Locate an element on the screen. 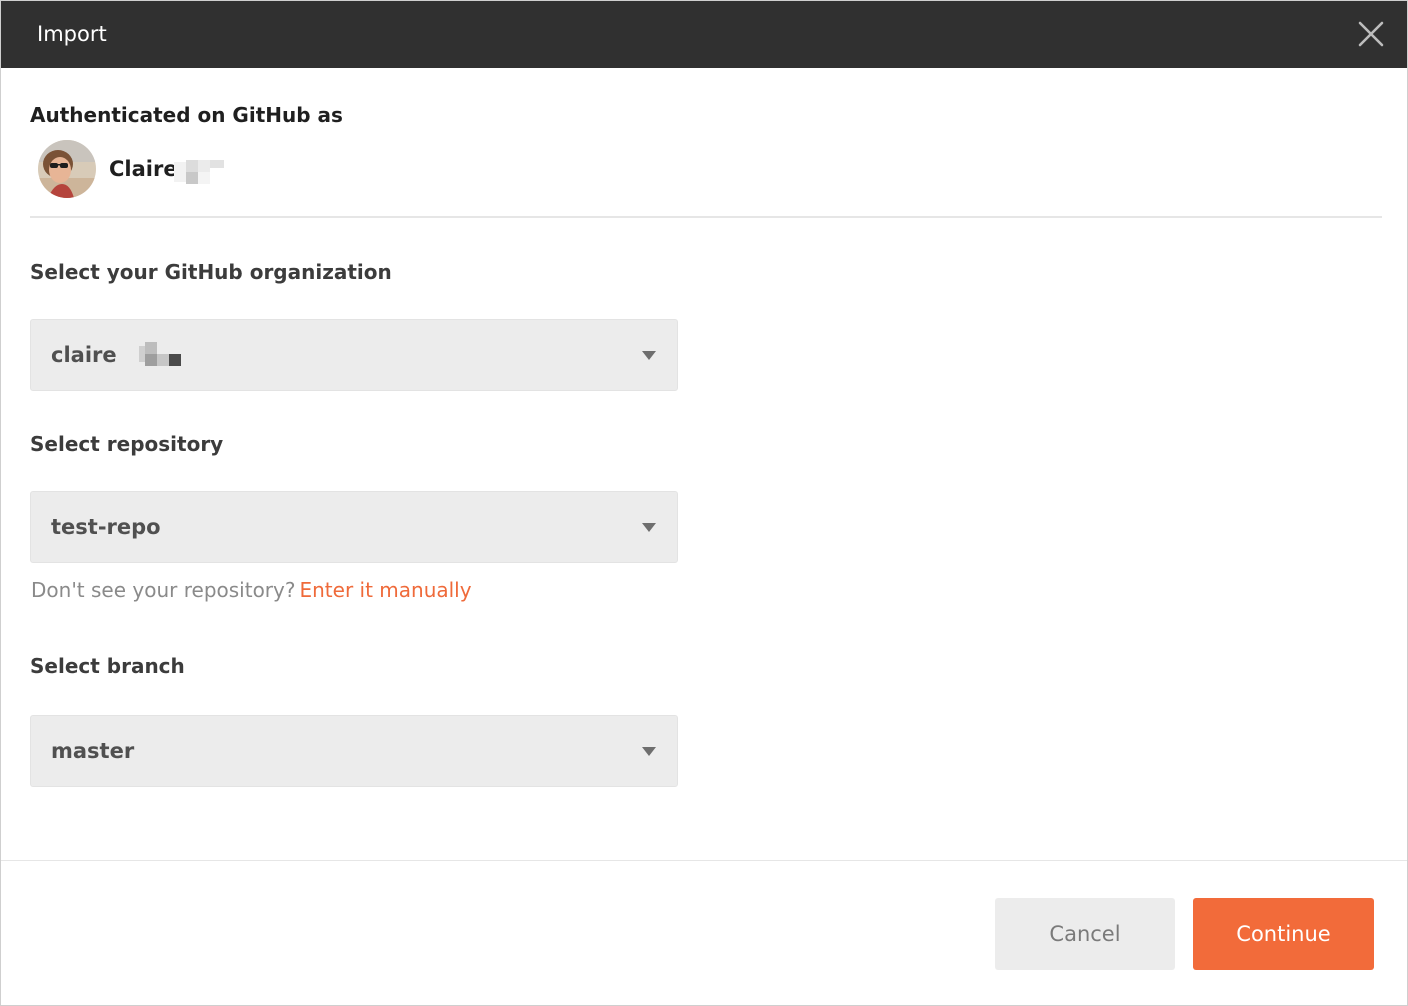  organization-label: Select your GitHub organization is located at coordinates (211, 272).